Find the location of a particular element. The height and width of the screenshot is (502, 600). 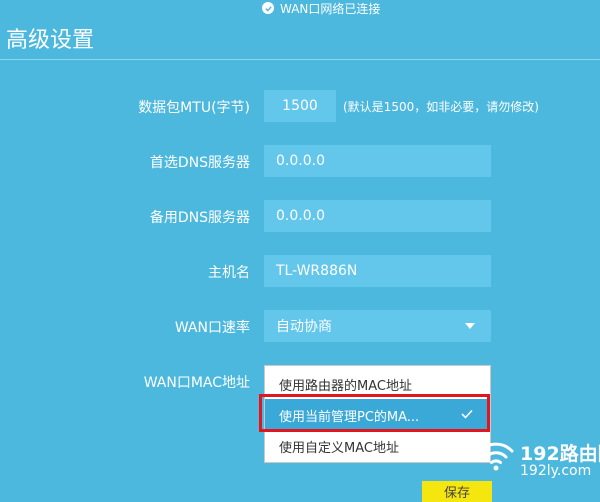

wan-status-text: WAN口网络已连接 is located at coordinates (330, 8).